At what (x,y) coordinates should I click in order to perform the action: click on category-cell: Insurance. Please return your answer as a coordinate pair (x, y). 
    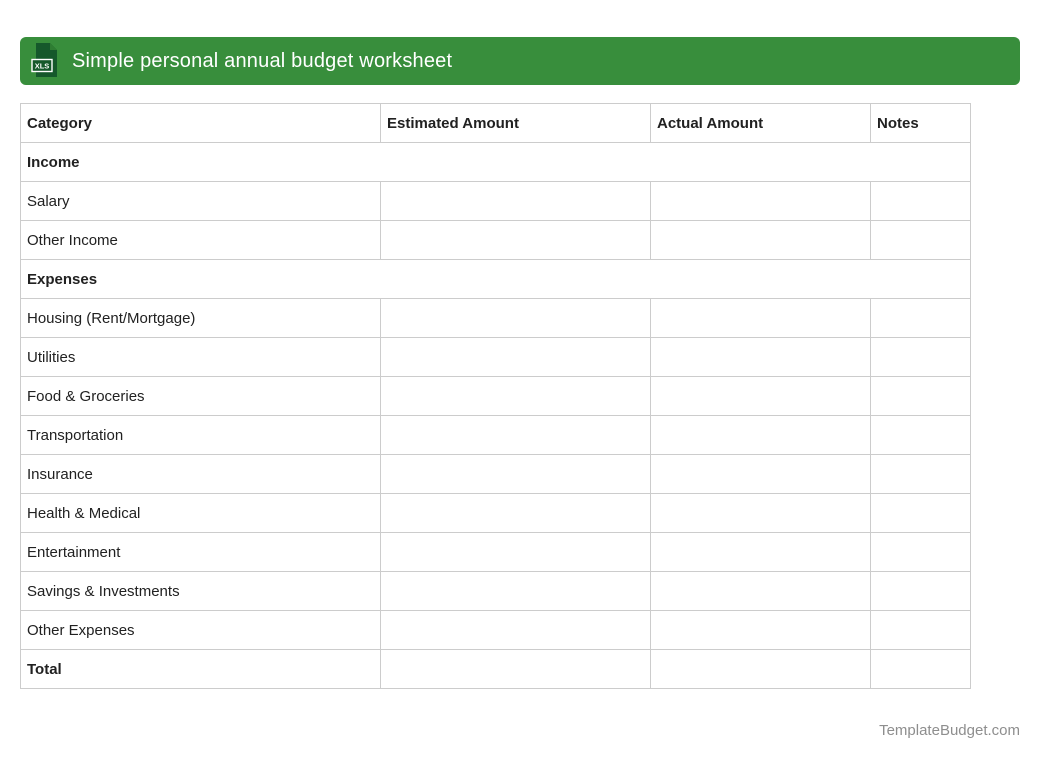
    Looking at the image, I should click on (200, 474).